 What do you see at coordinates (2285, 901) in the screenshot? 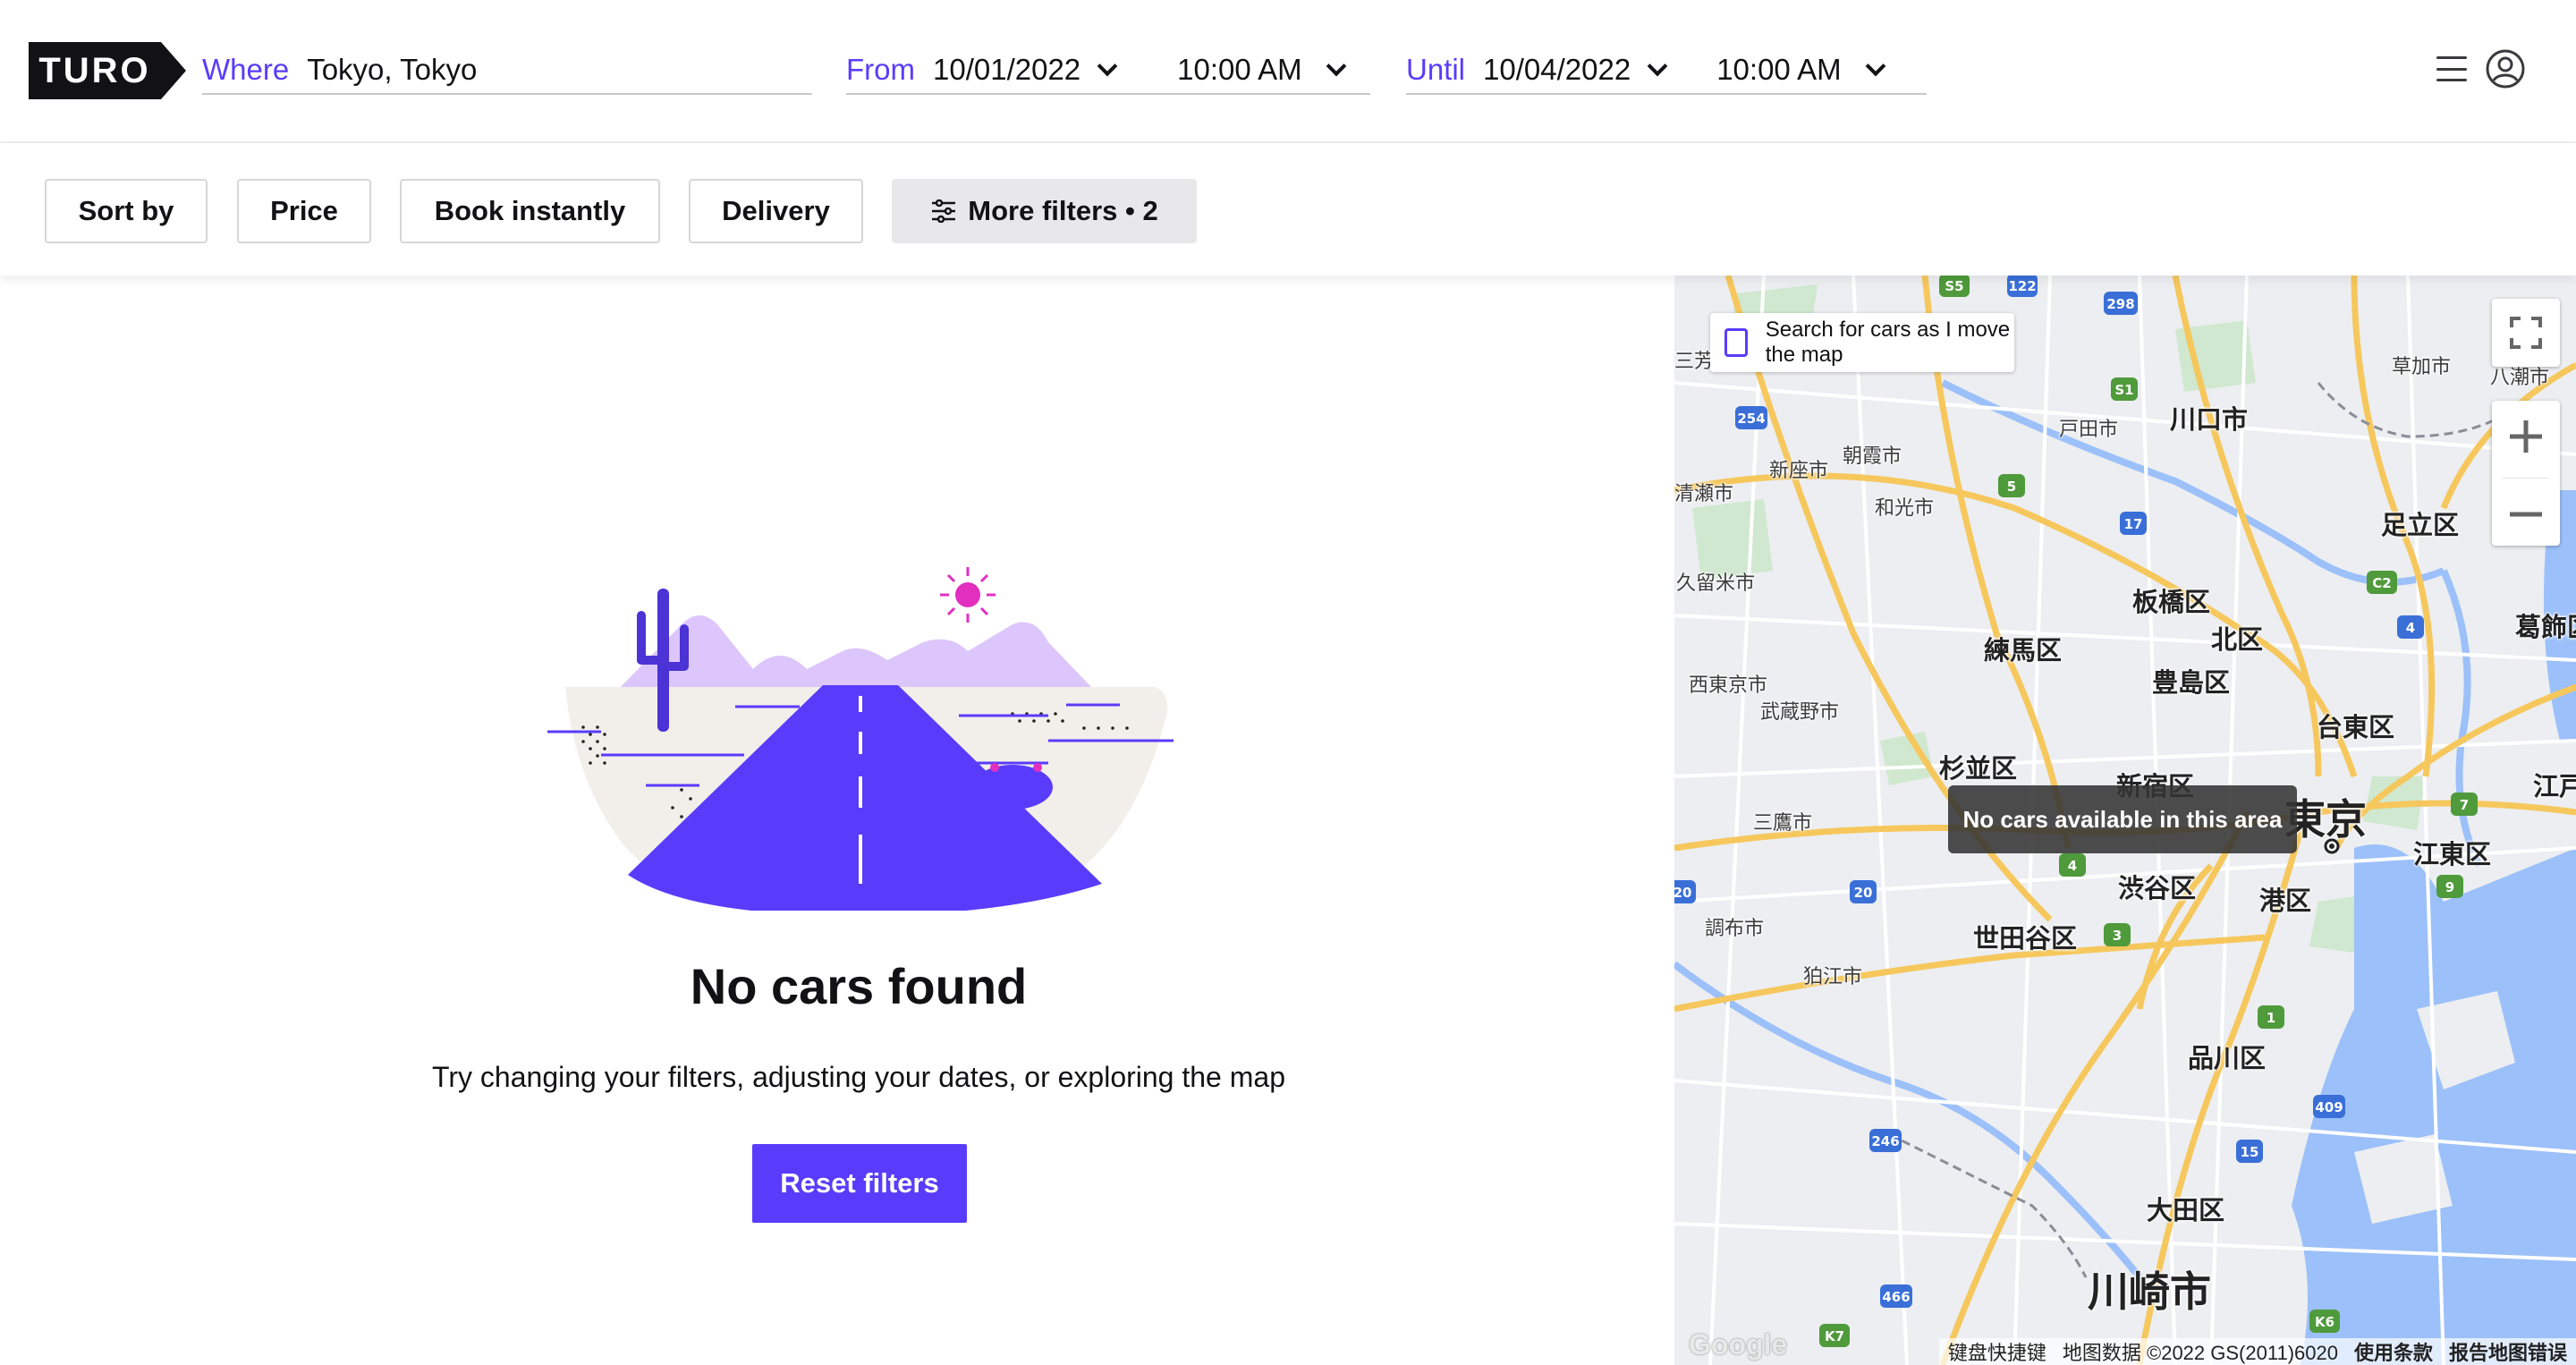
I see `map-label-minato: 港区` at bounding box center [2285, 901].